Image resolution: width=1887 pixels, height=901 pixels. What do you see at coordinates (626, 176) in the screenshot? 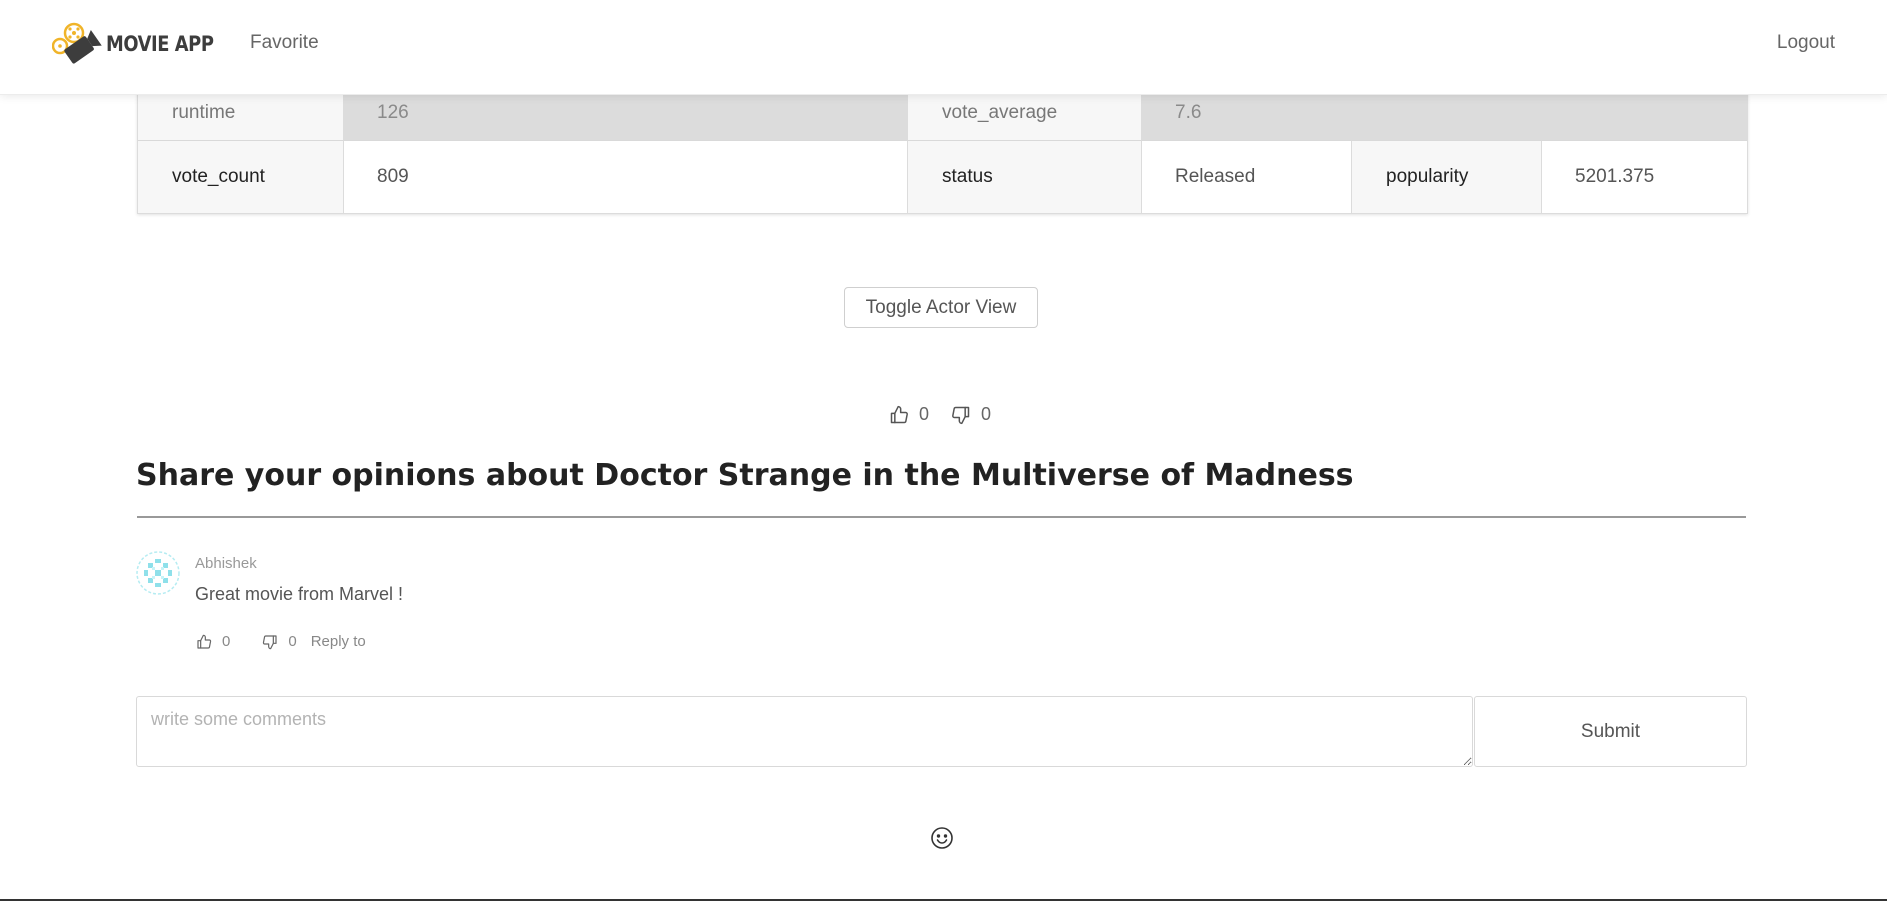
I see `info-value-vote-count: 809` at bounding box center [626, 176].